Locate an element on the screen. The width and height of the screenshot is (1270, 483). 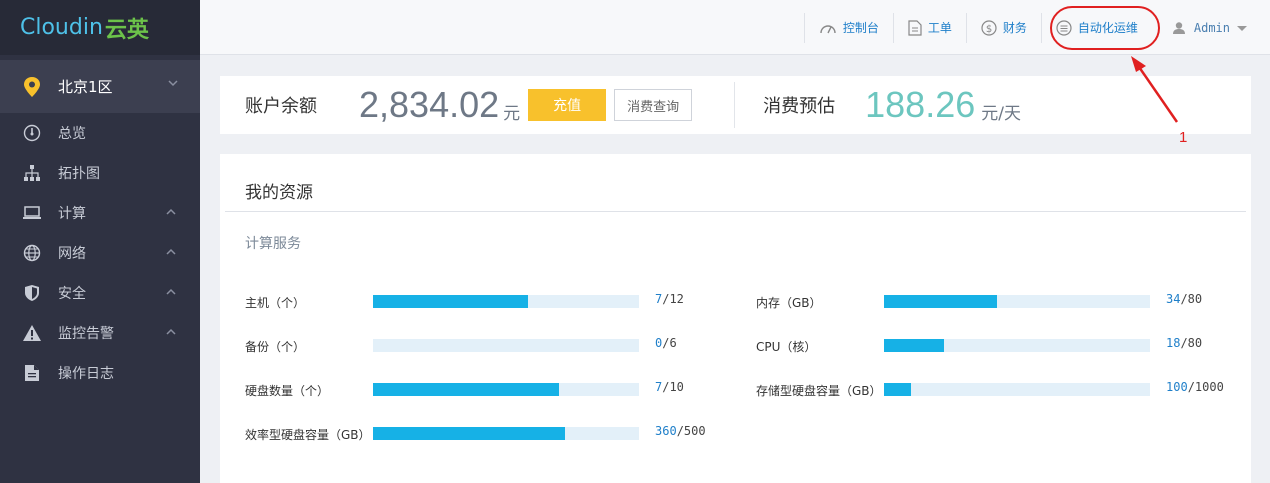
usage-value: 7/10 is located at coordinates (669, 387).